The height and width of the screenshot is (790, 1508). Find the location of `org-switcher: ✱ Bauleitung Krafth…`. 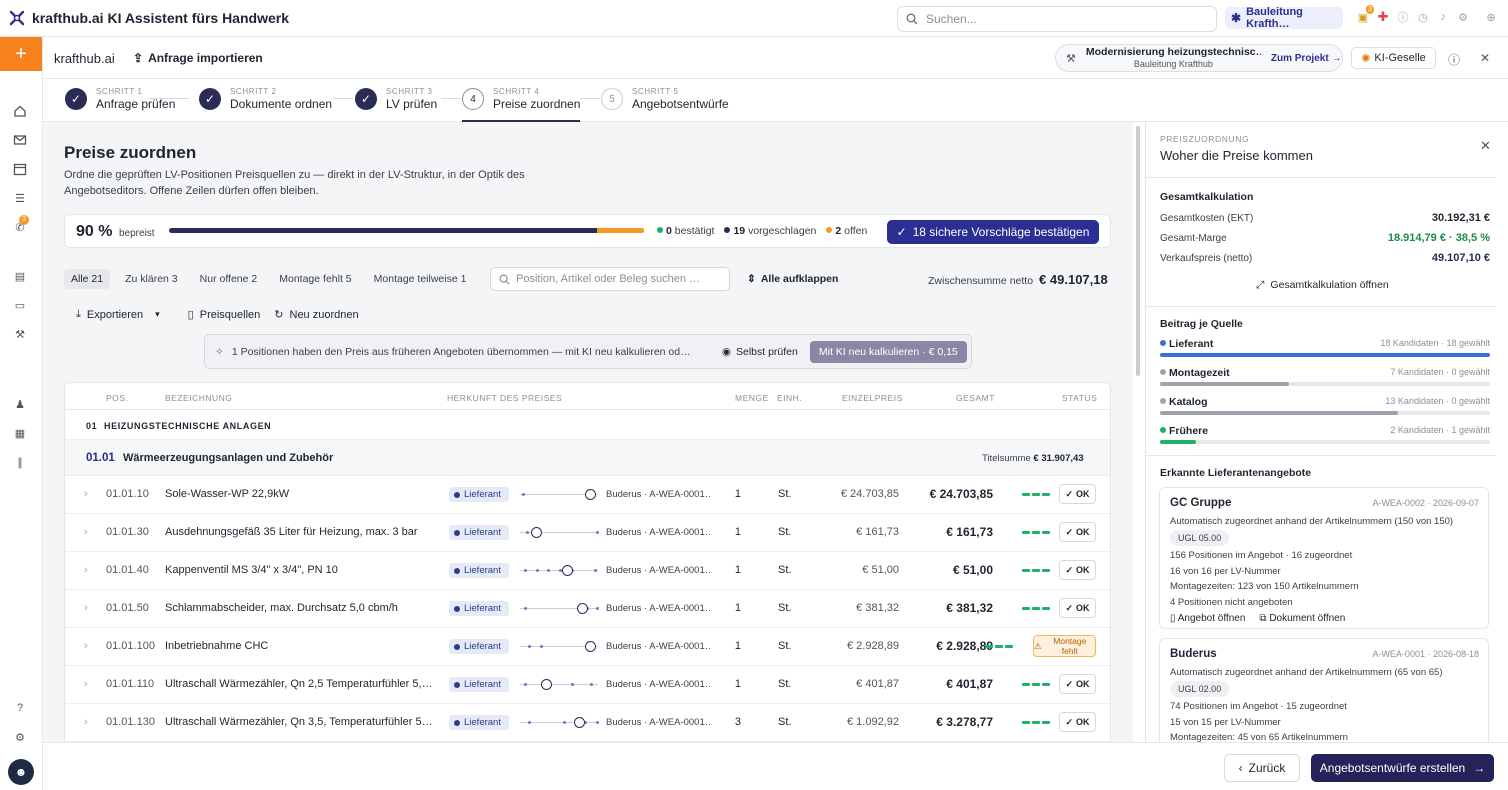

org-switcher: ✱ Bauleitung Krafth… is located at coordinates (1284, 18).